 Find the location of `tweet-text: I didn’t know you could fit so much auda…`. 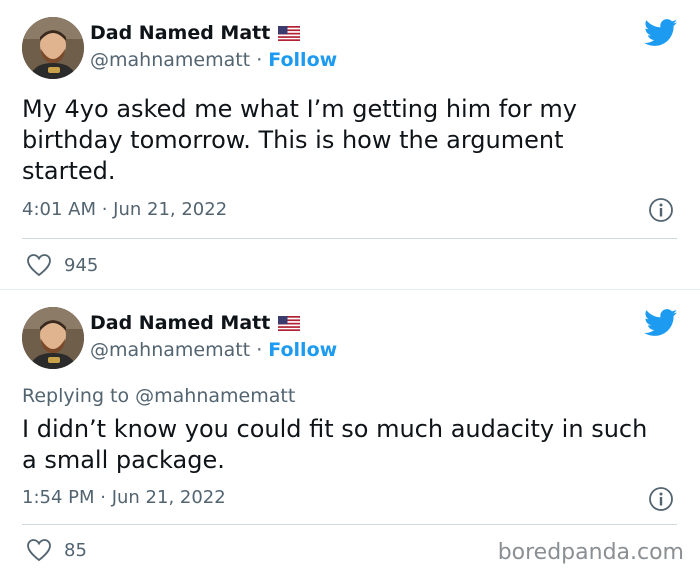

tweet-text: I didn’t know you could fit so much auda… is located at coordinates (335, 444).